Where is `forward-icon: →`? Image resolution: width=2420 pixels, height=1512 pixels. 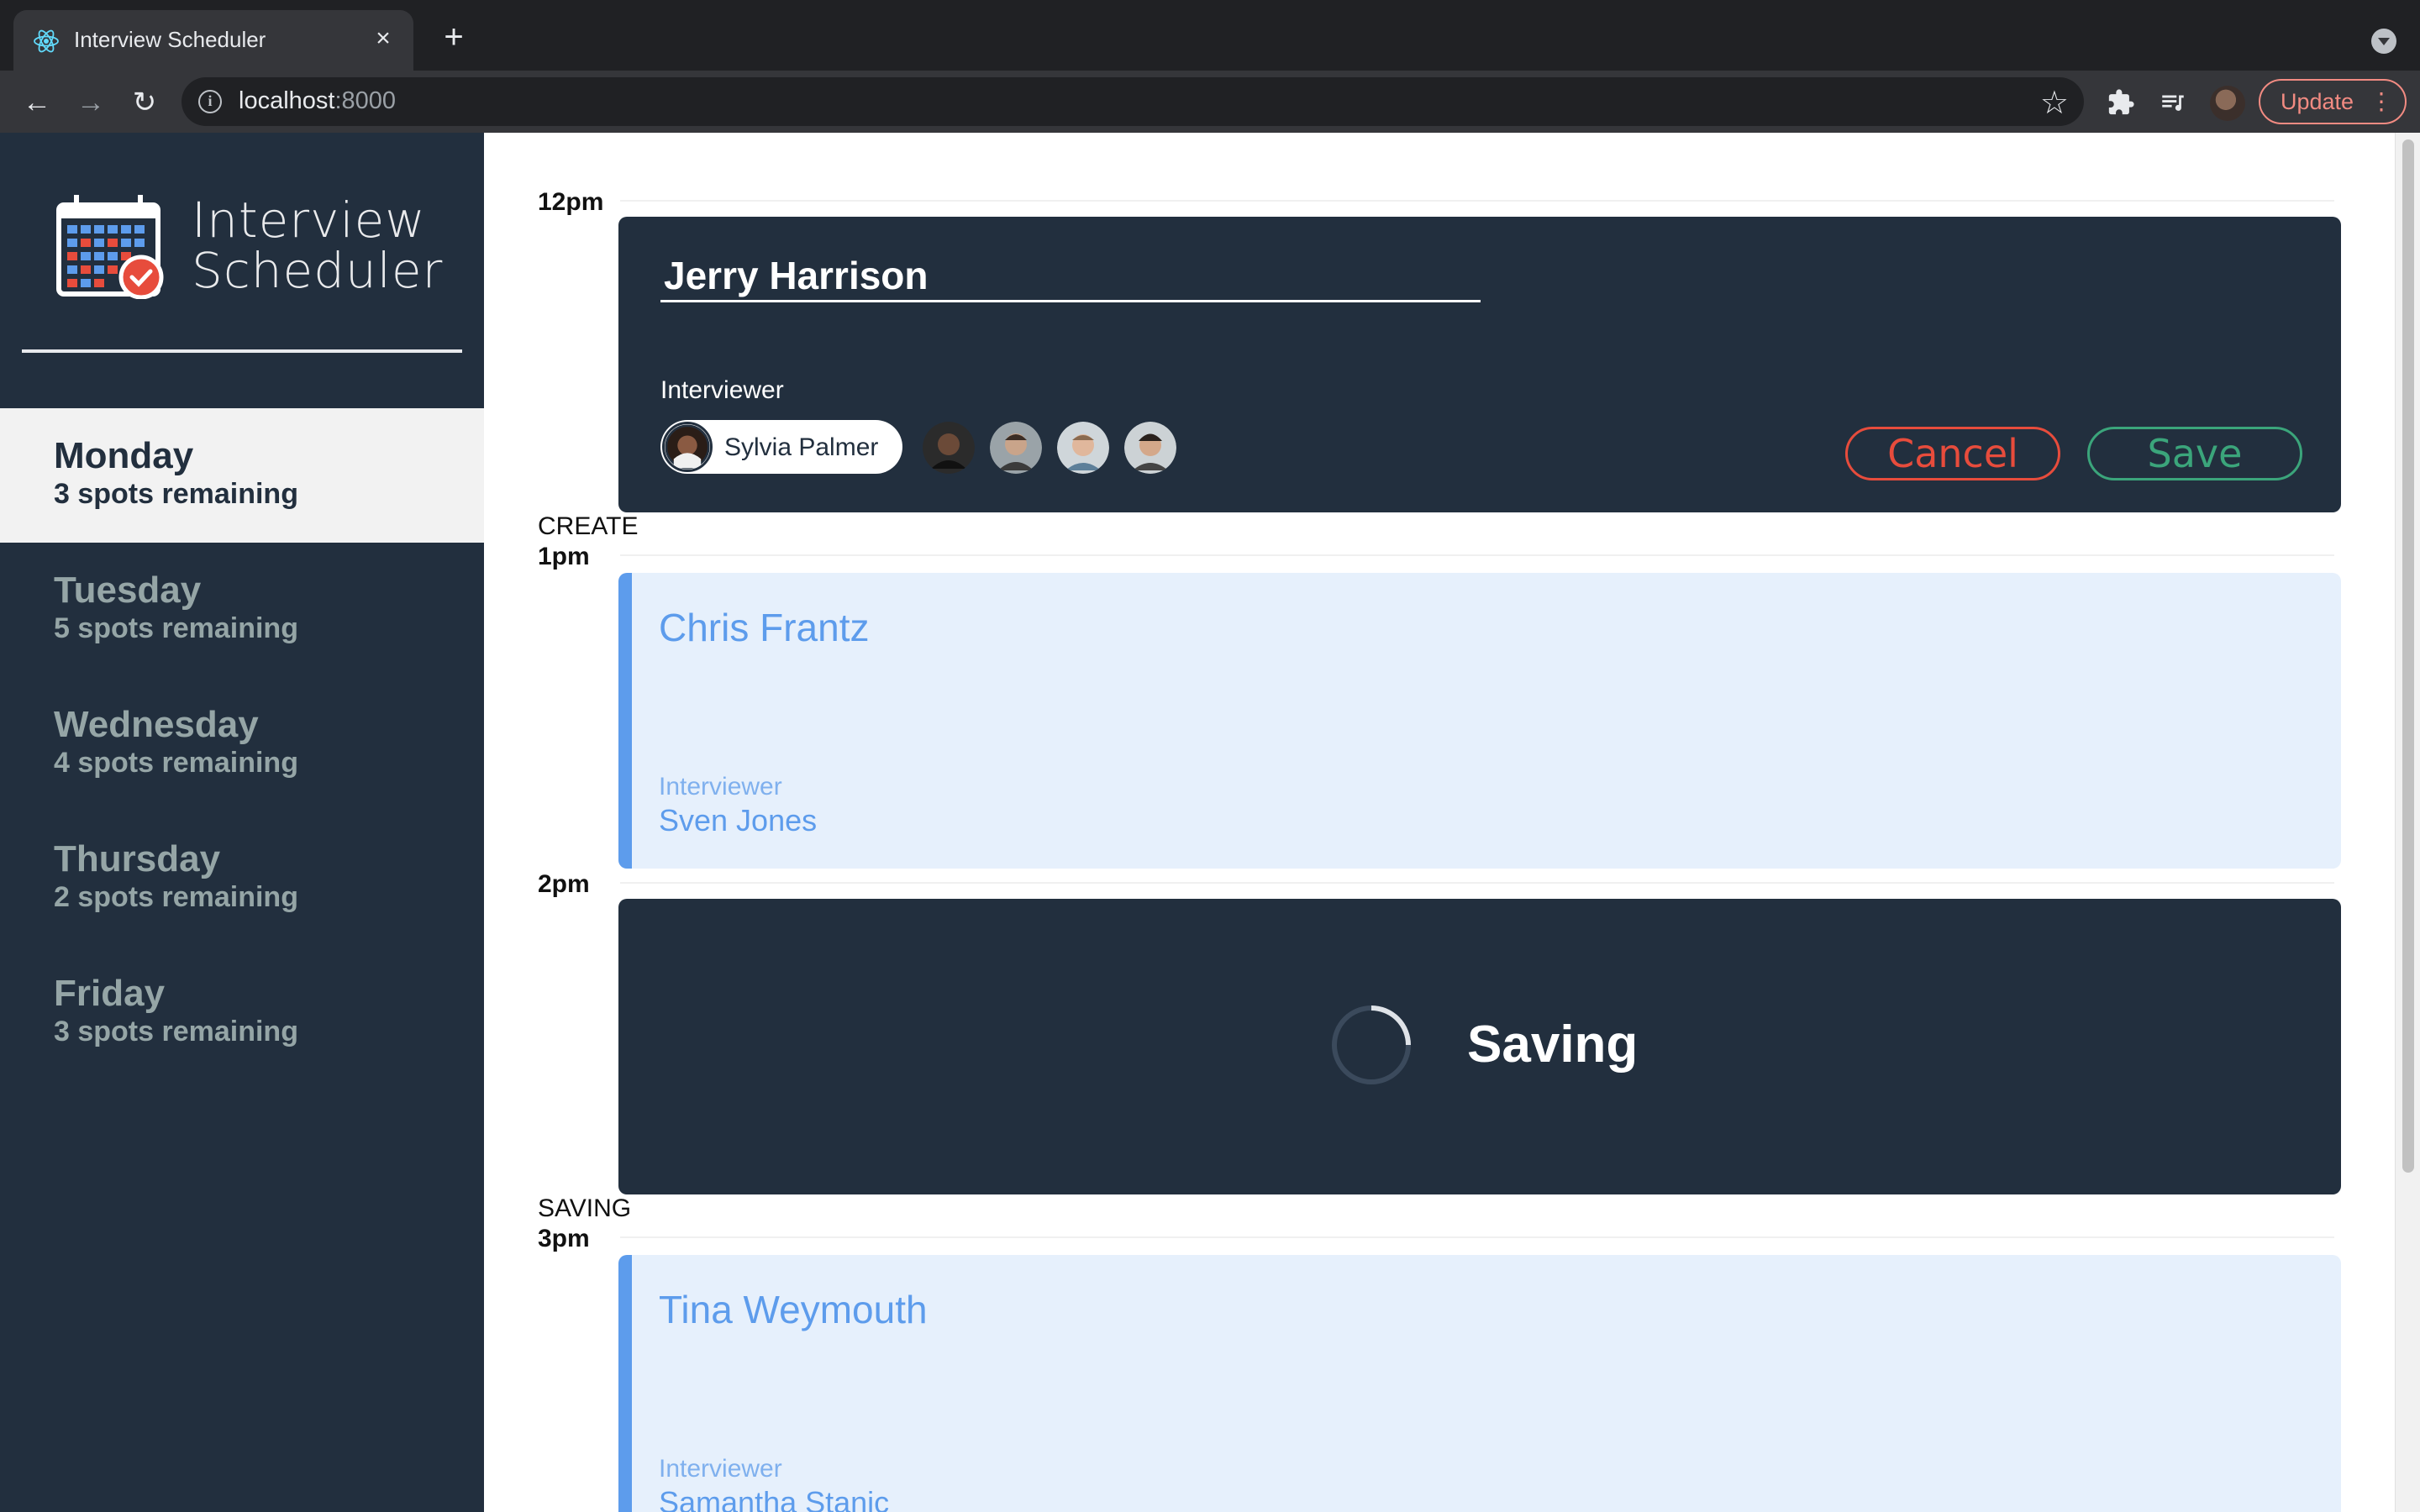 forward-icon: → is located at coordinates (90, 102).